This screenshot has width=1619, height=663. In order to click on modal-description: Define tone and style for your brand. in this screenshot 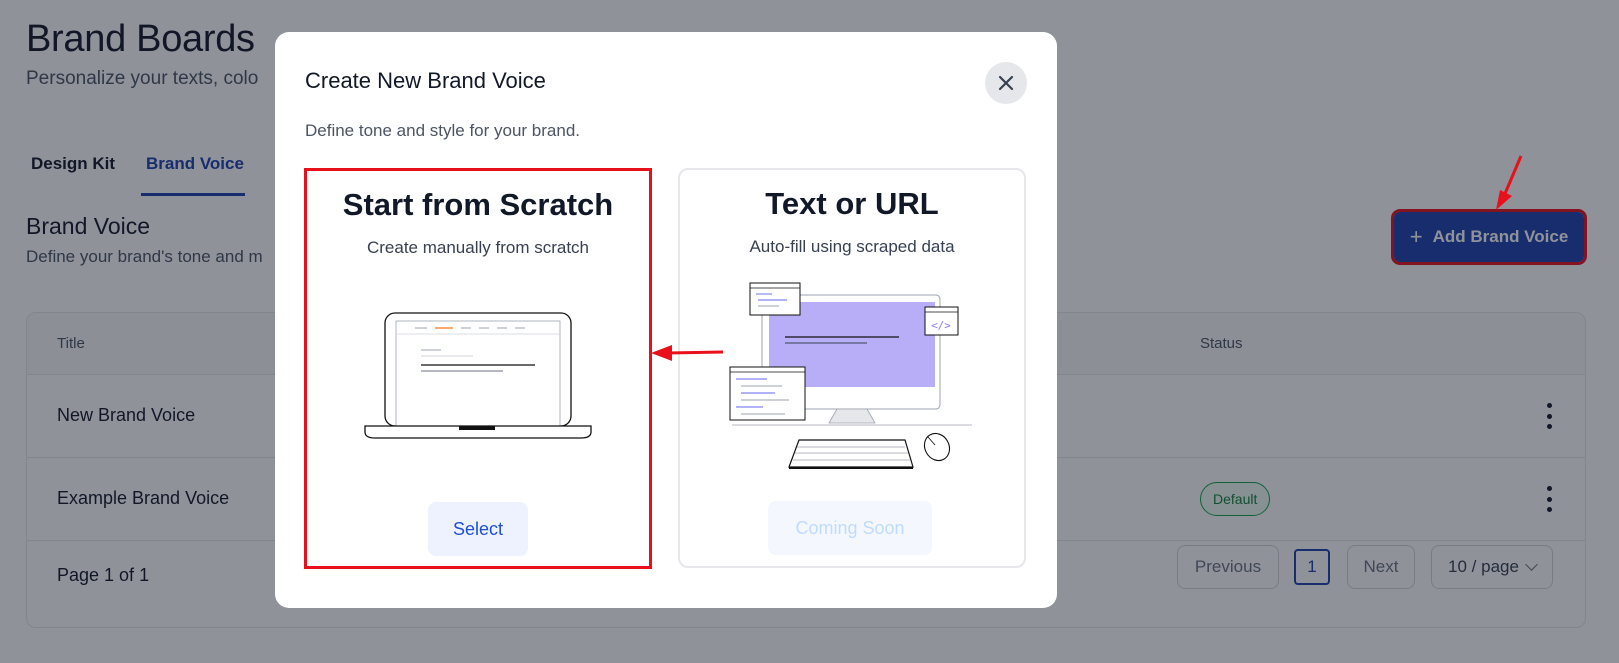, I will do `click(442, 130)`.